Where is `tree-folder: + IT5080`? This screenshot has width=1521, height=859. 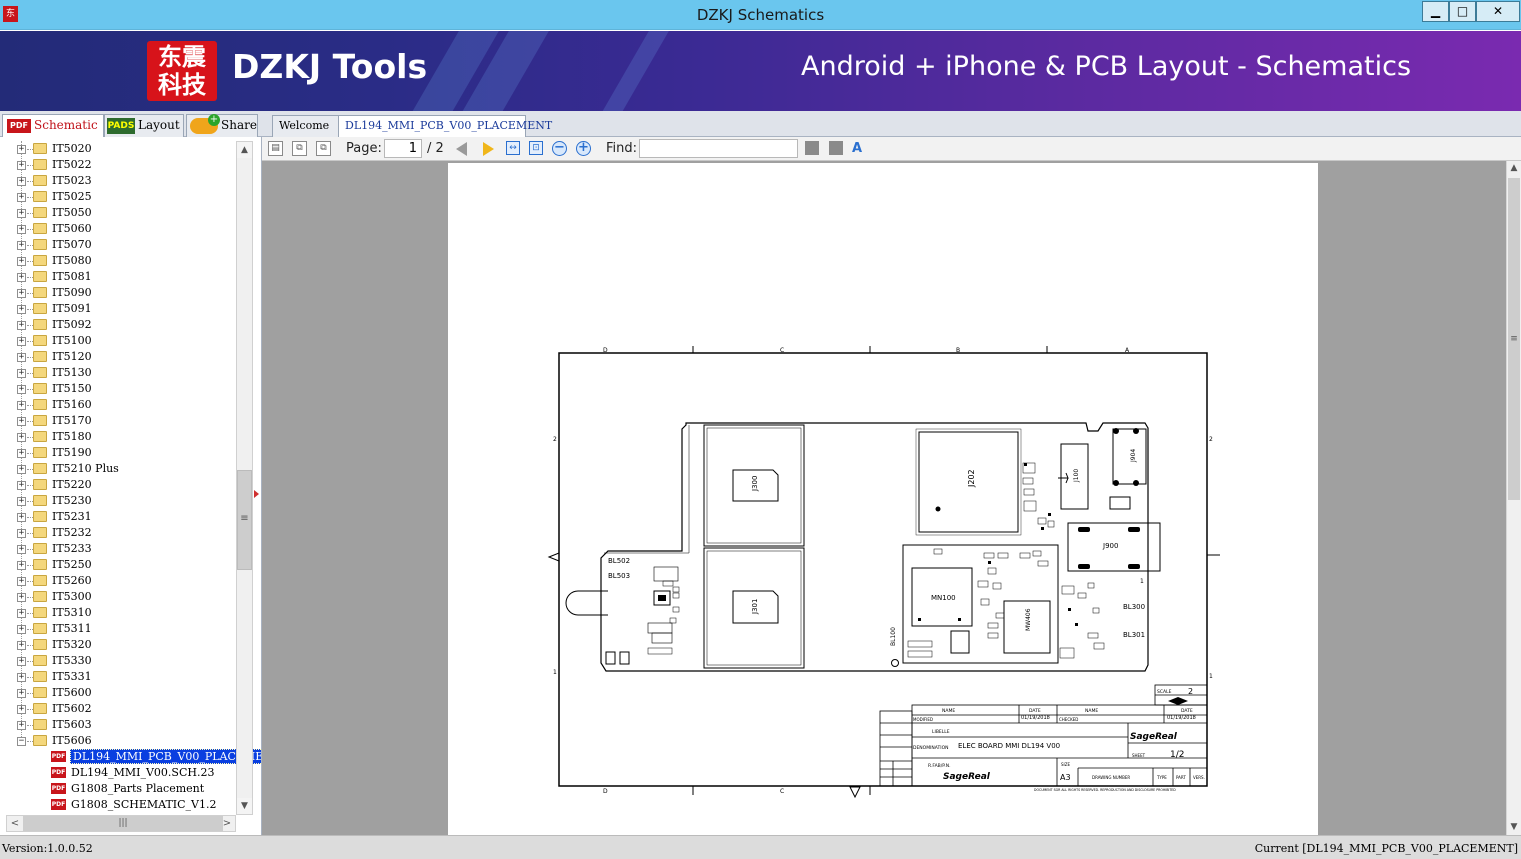
tree-folder: + IT5080 is located at coordinates (118, 261).